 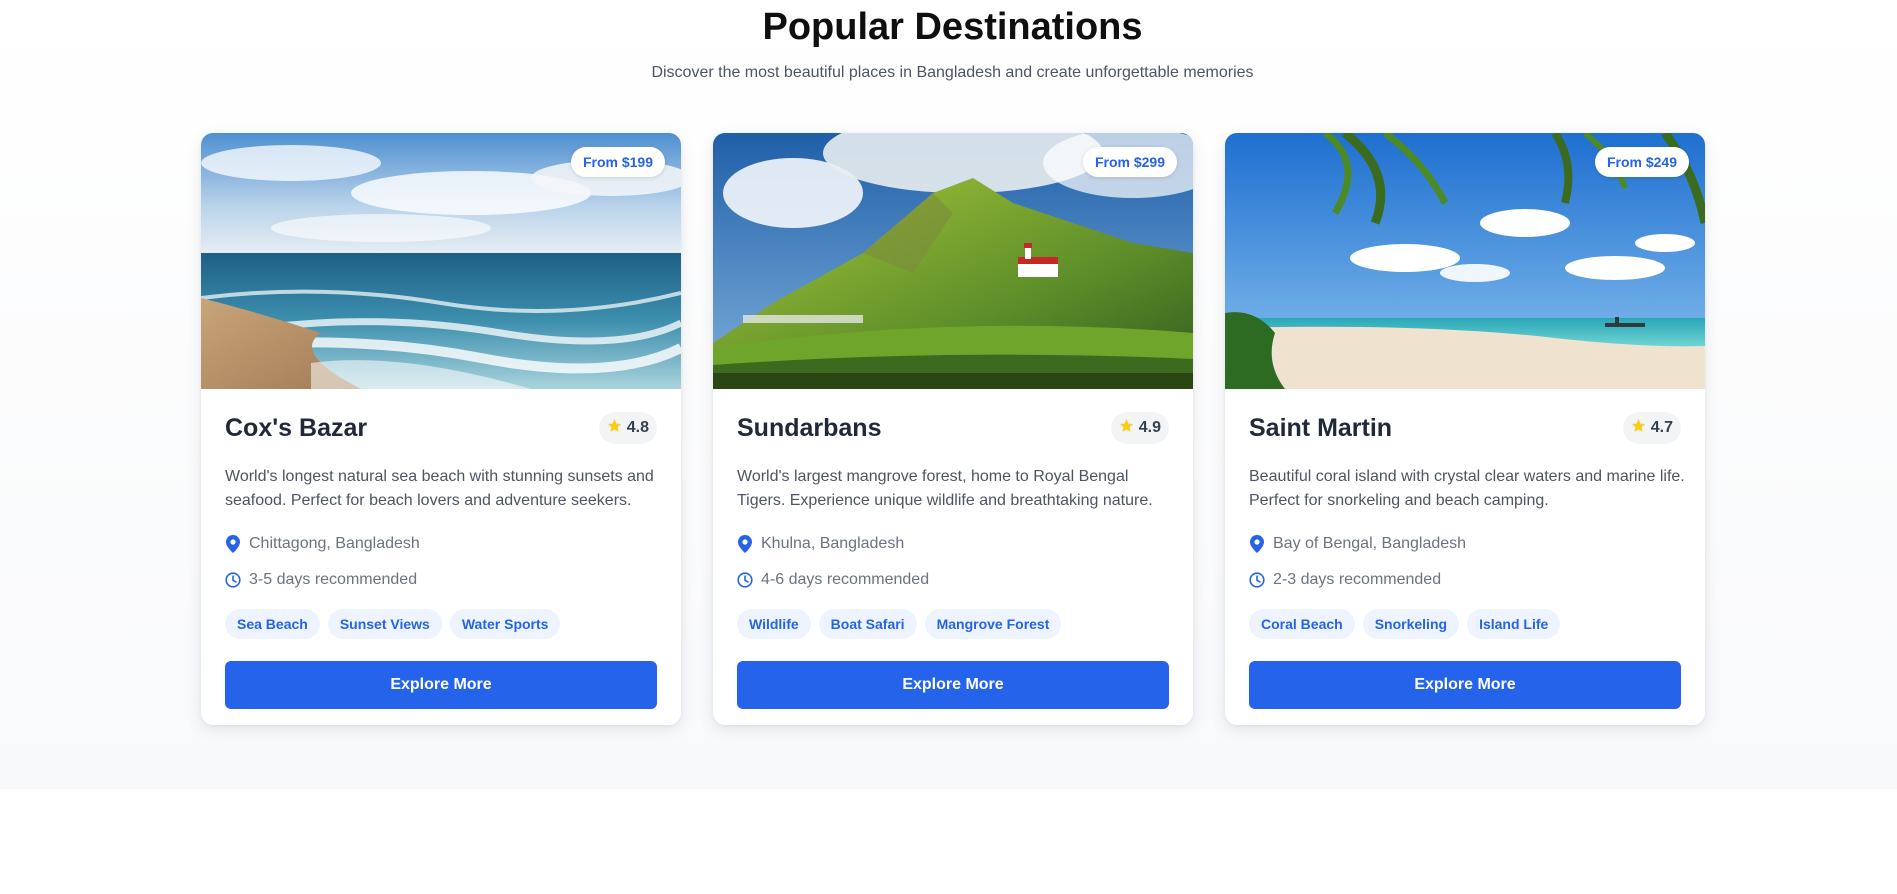 I want to click on duration-row: 3-5 days recommended, so click(x=321, y=580).